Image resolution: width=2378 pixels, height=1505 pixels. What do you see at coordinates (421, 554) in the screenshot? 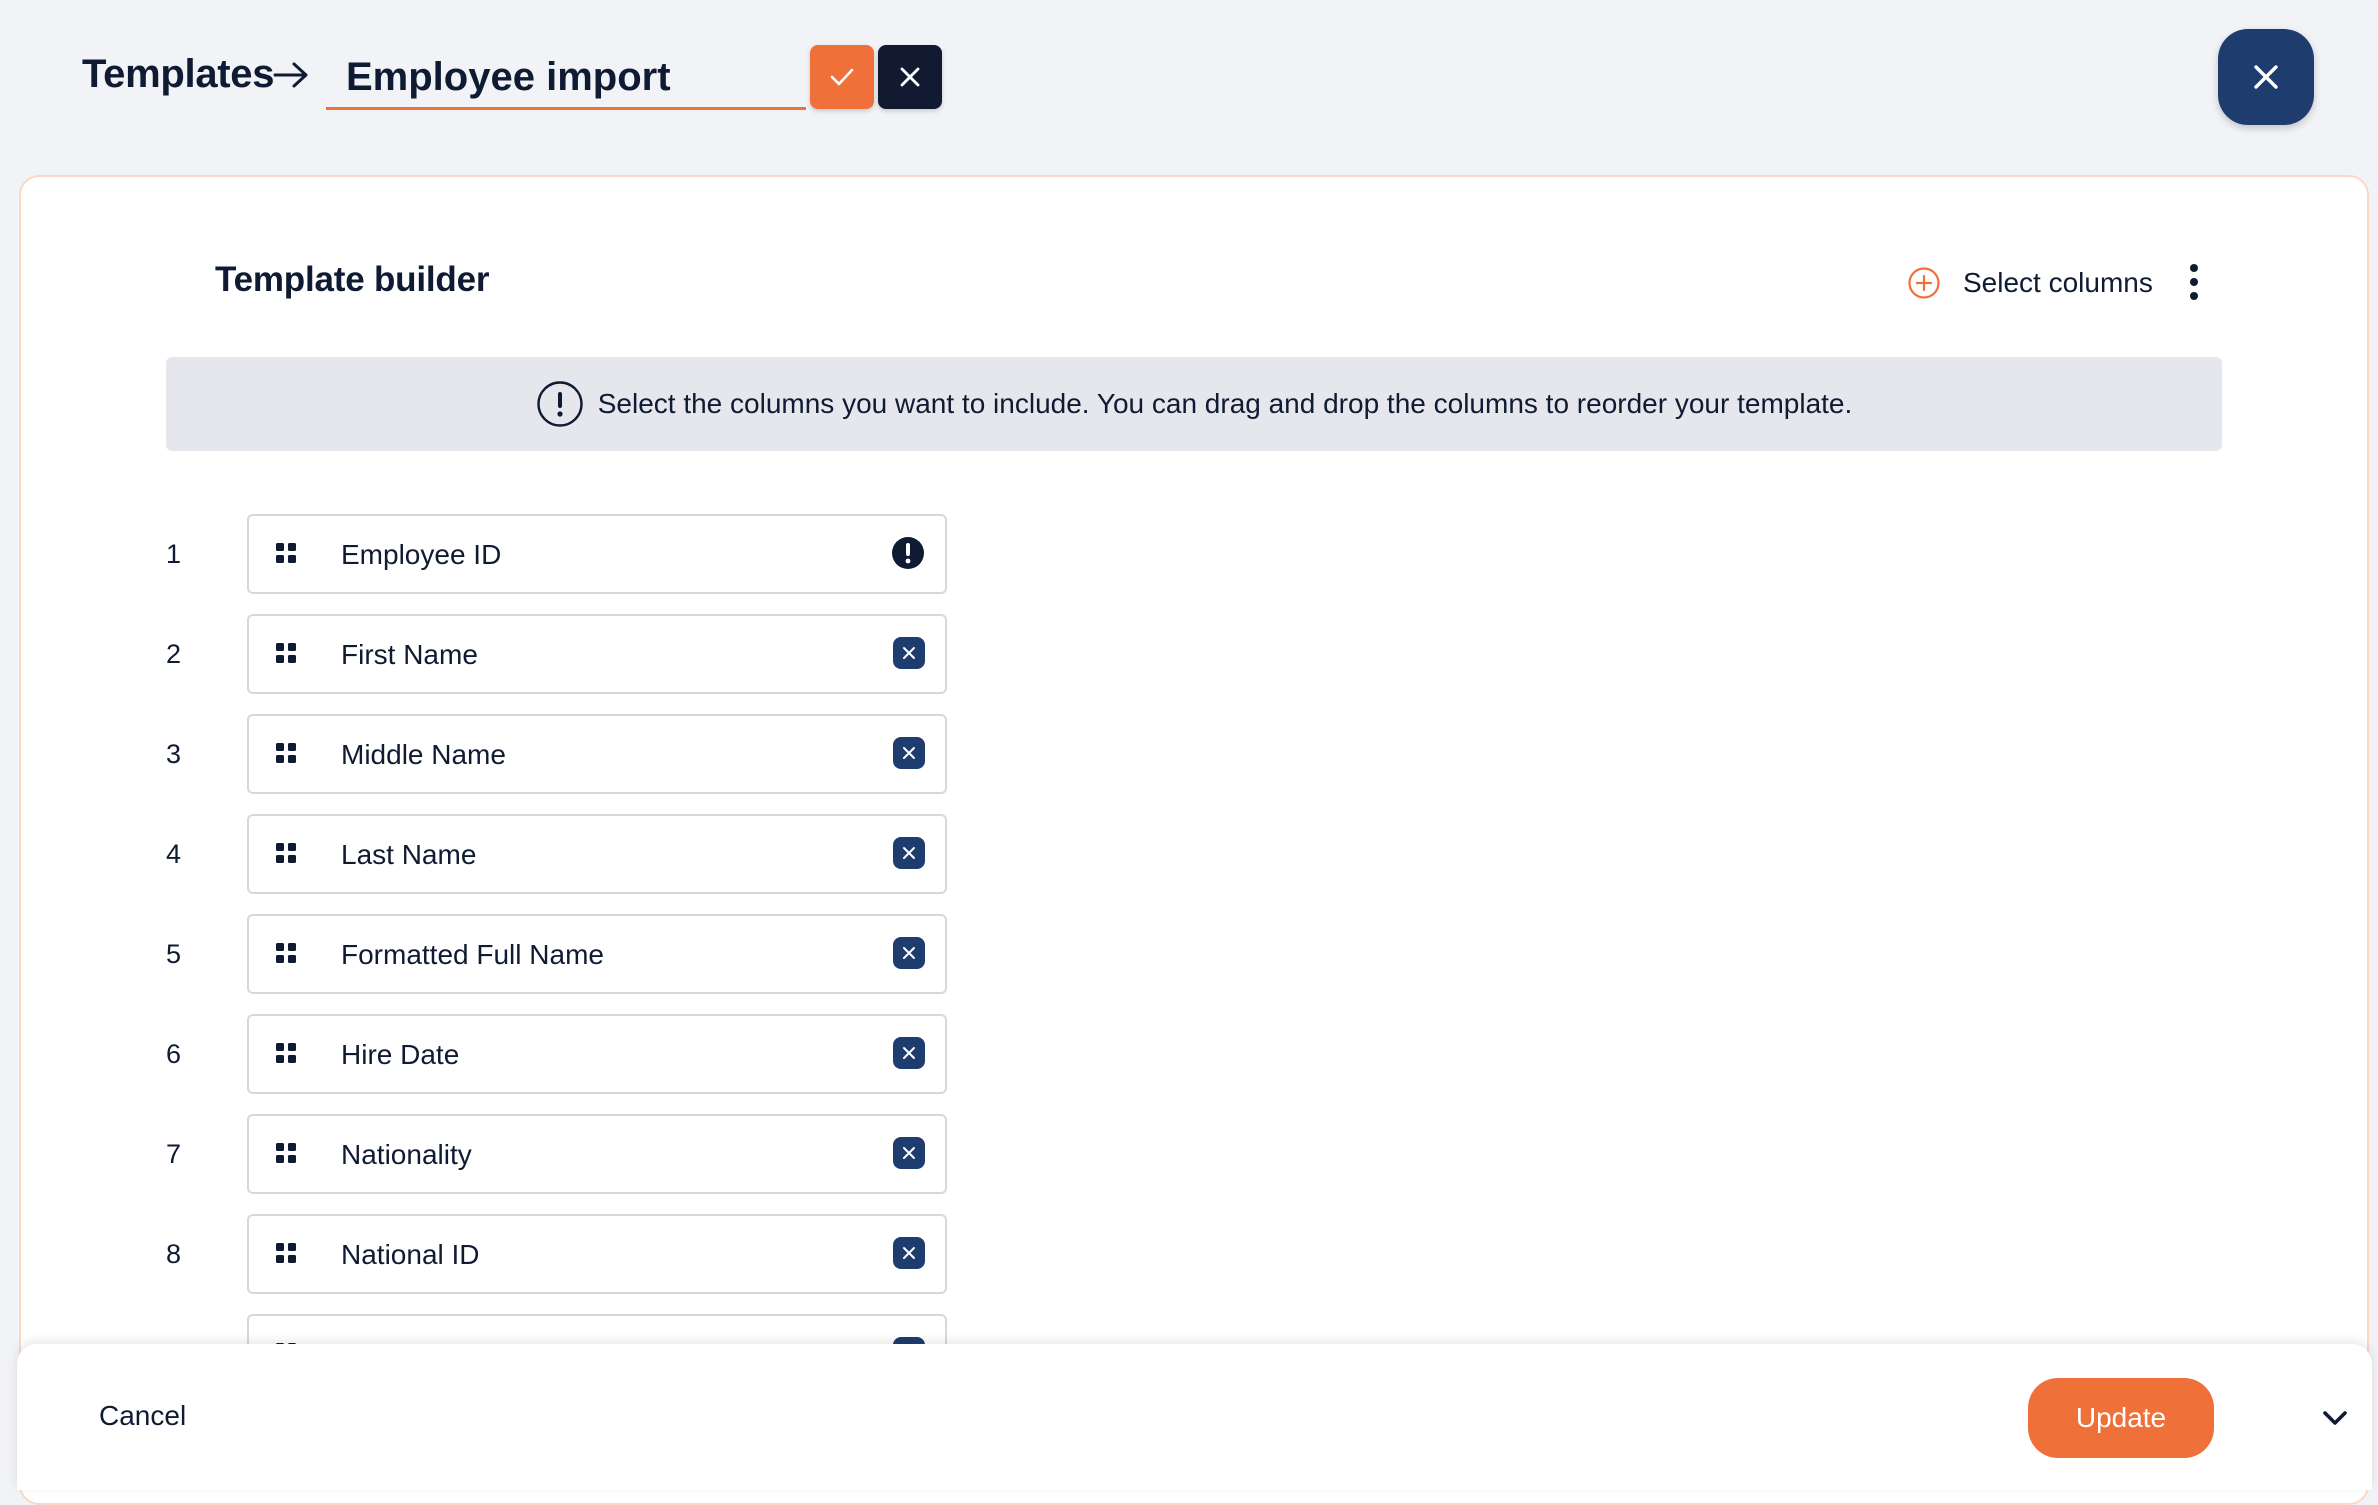
I see `column-label: Employee ID` at bounding box center [421, 554].